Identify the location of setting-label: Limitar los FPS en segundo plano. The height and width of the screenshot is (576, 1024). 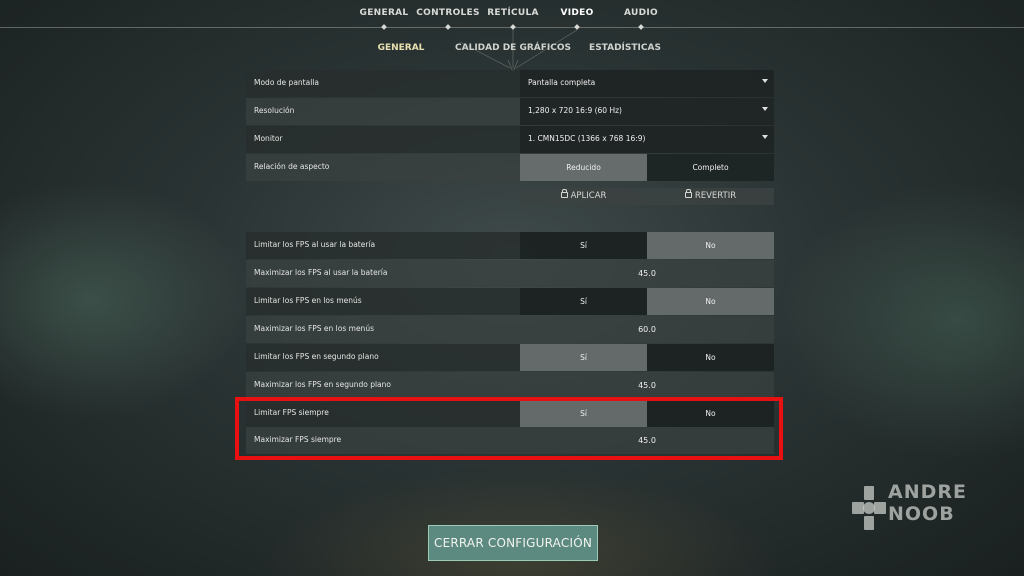
(316, 356).